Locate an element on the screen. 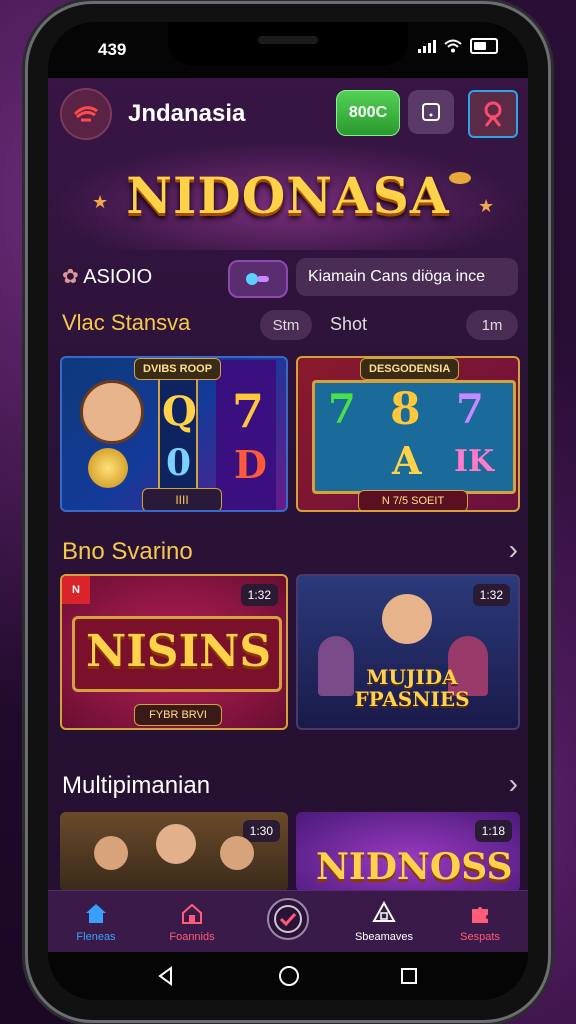 This screenshot has height=1024, width=576. game-card: DESGODENSIA 7 8 7 A IK N 7/5 SOEIT is located at coordinates (408, 434).